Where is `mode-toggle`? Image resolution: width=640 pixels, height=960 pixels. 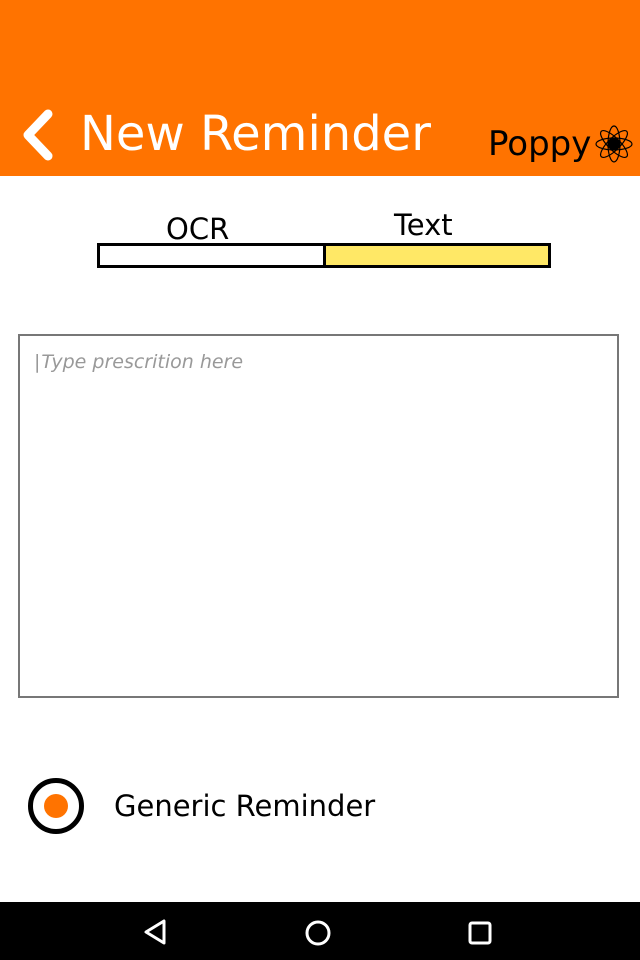
mode-toggle is located at coordinates (324, 255).